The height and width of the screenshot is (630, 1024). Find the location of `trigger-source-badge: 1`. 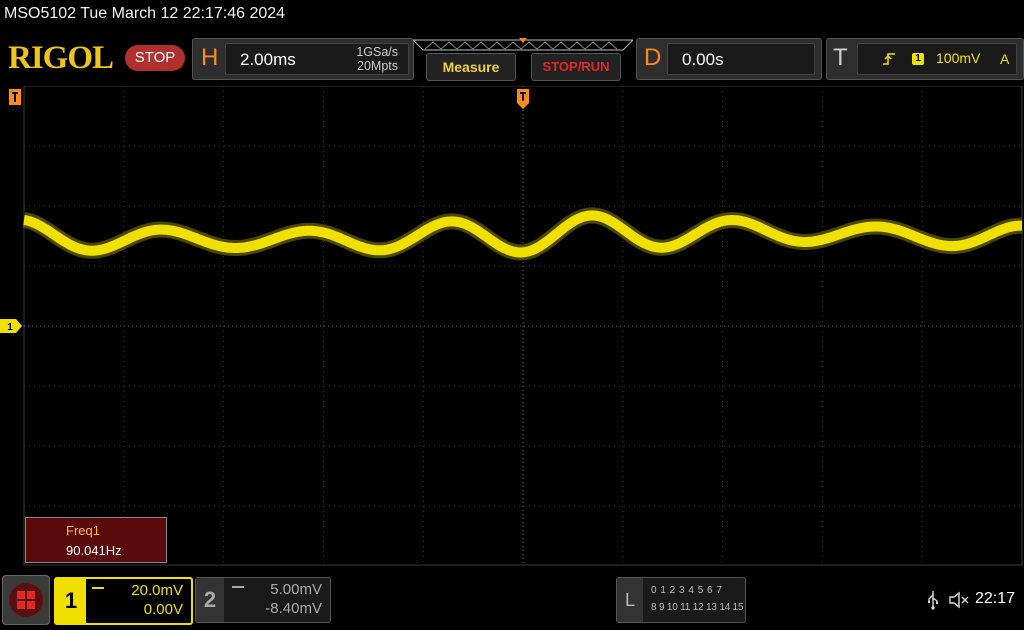

trigger-source-badge: 1 is located at coordinates (918, 59).